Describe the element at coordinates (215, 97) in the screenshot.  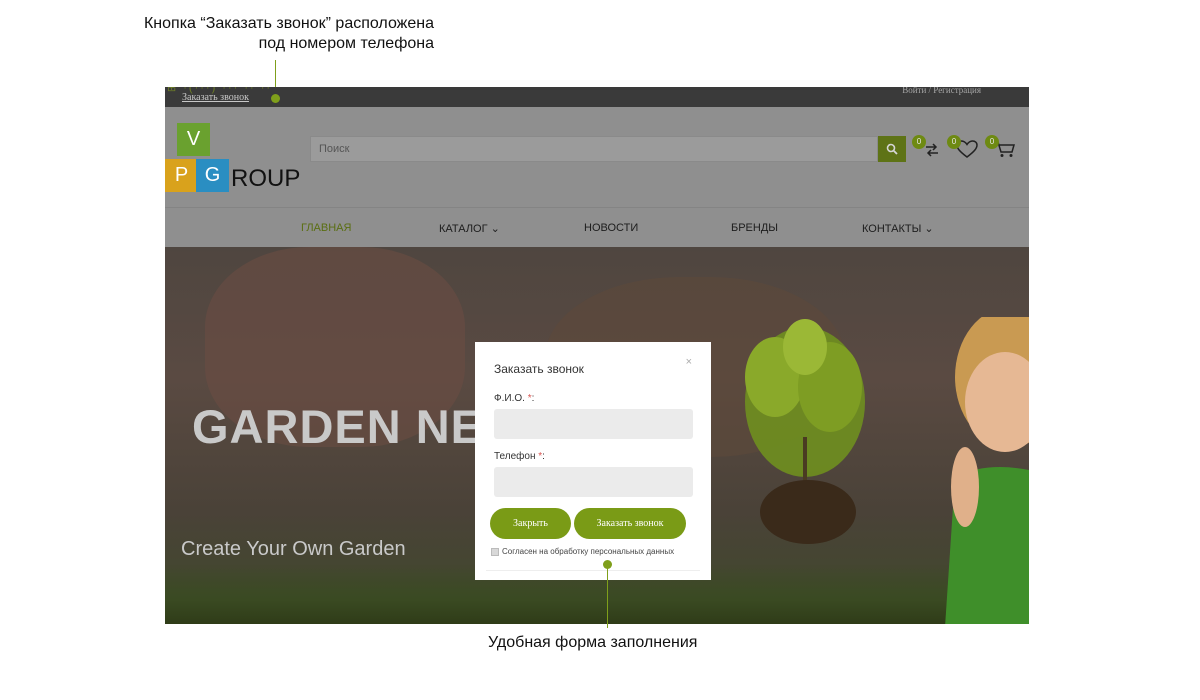
I see `order-call-link: Заказать звонок` at that location.